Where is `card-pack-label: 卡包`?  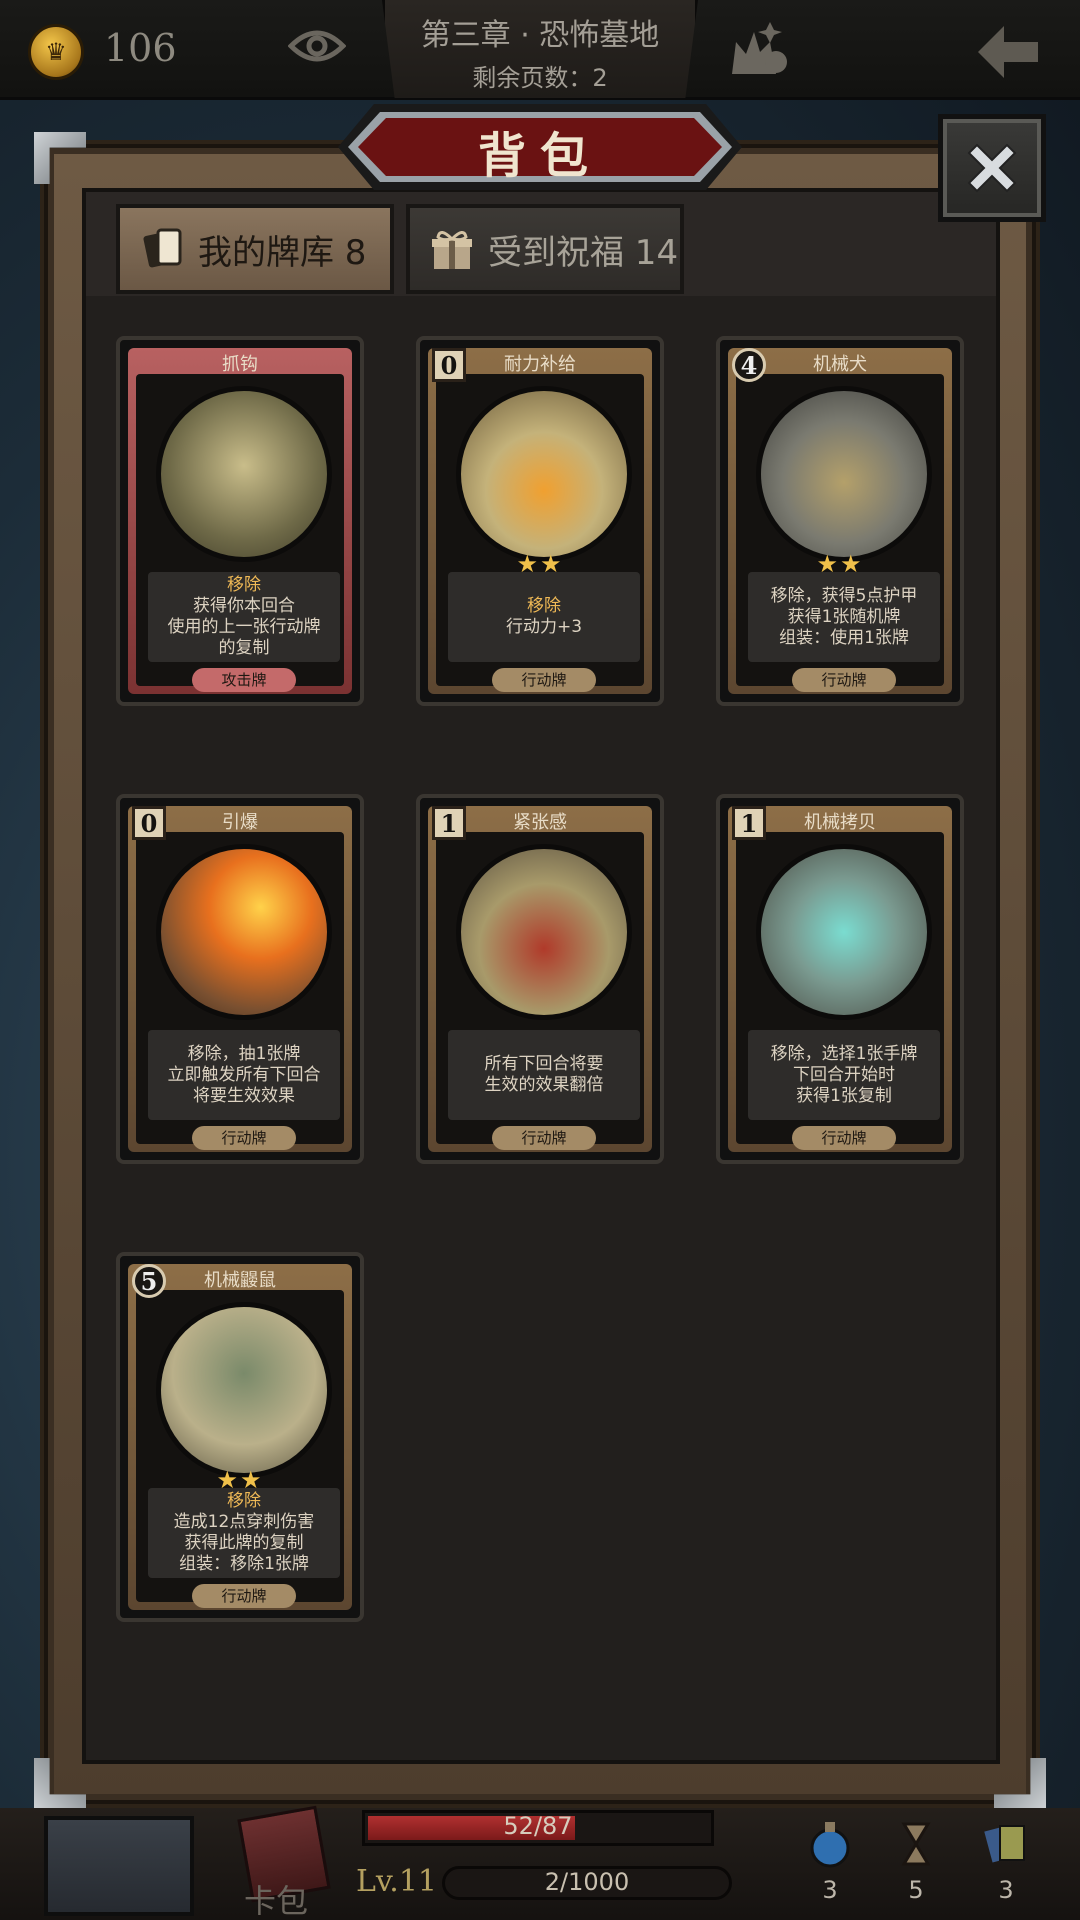 card-pack-label: 卡包 is located at coordinates (284, 1898).